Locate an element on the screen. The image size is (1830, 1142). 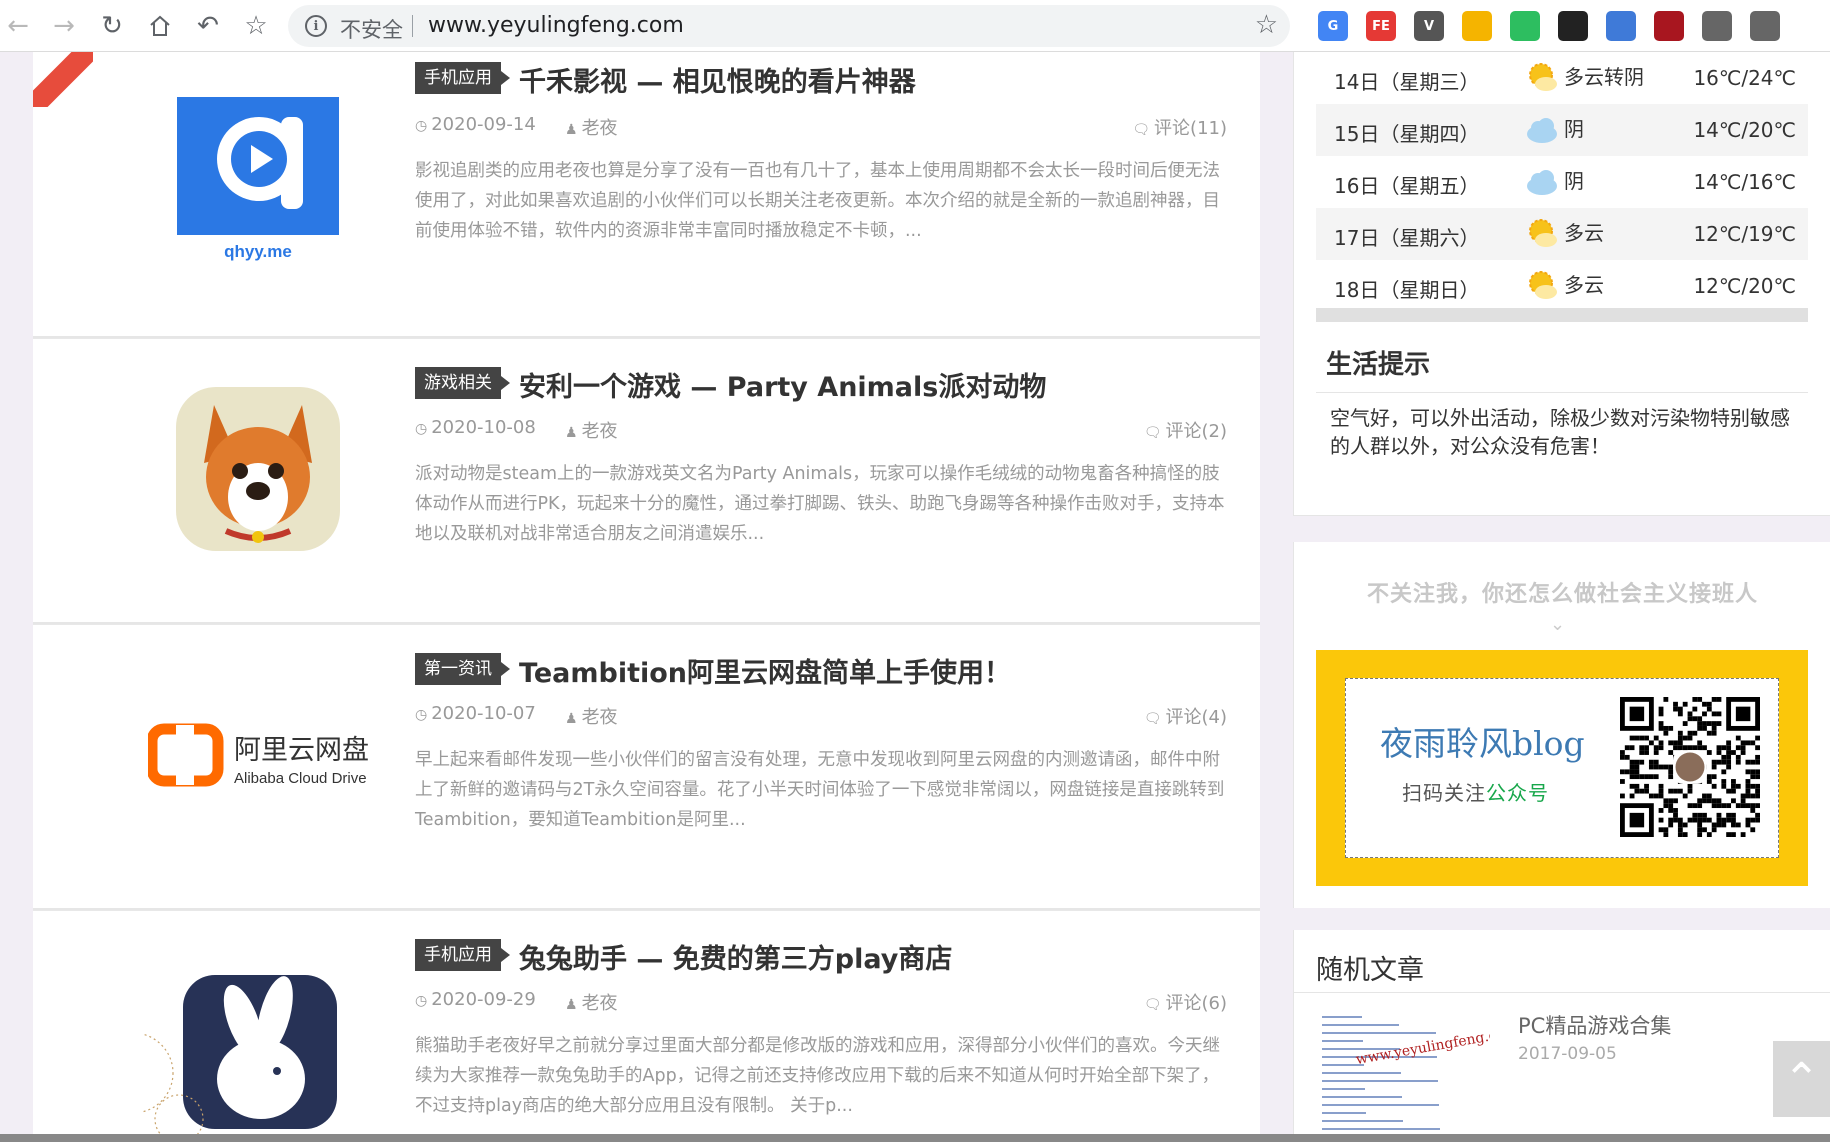
category-tag: 第一资讯 is located at coordinates (462, 669).